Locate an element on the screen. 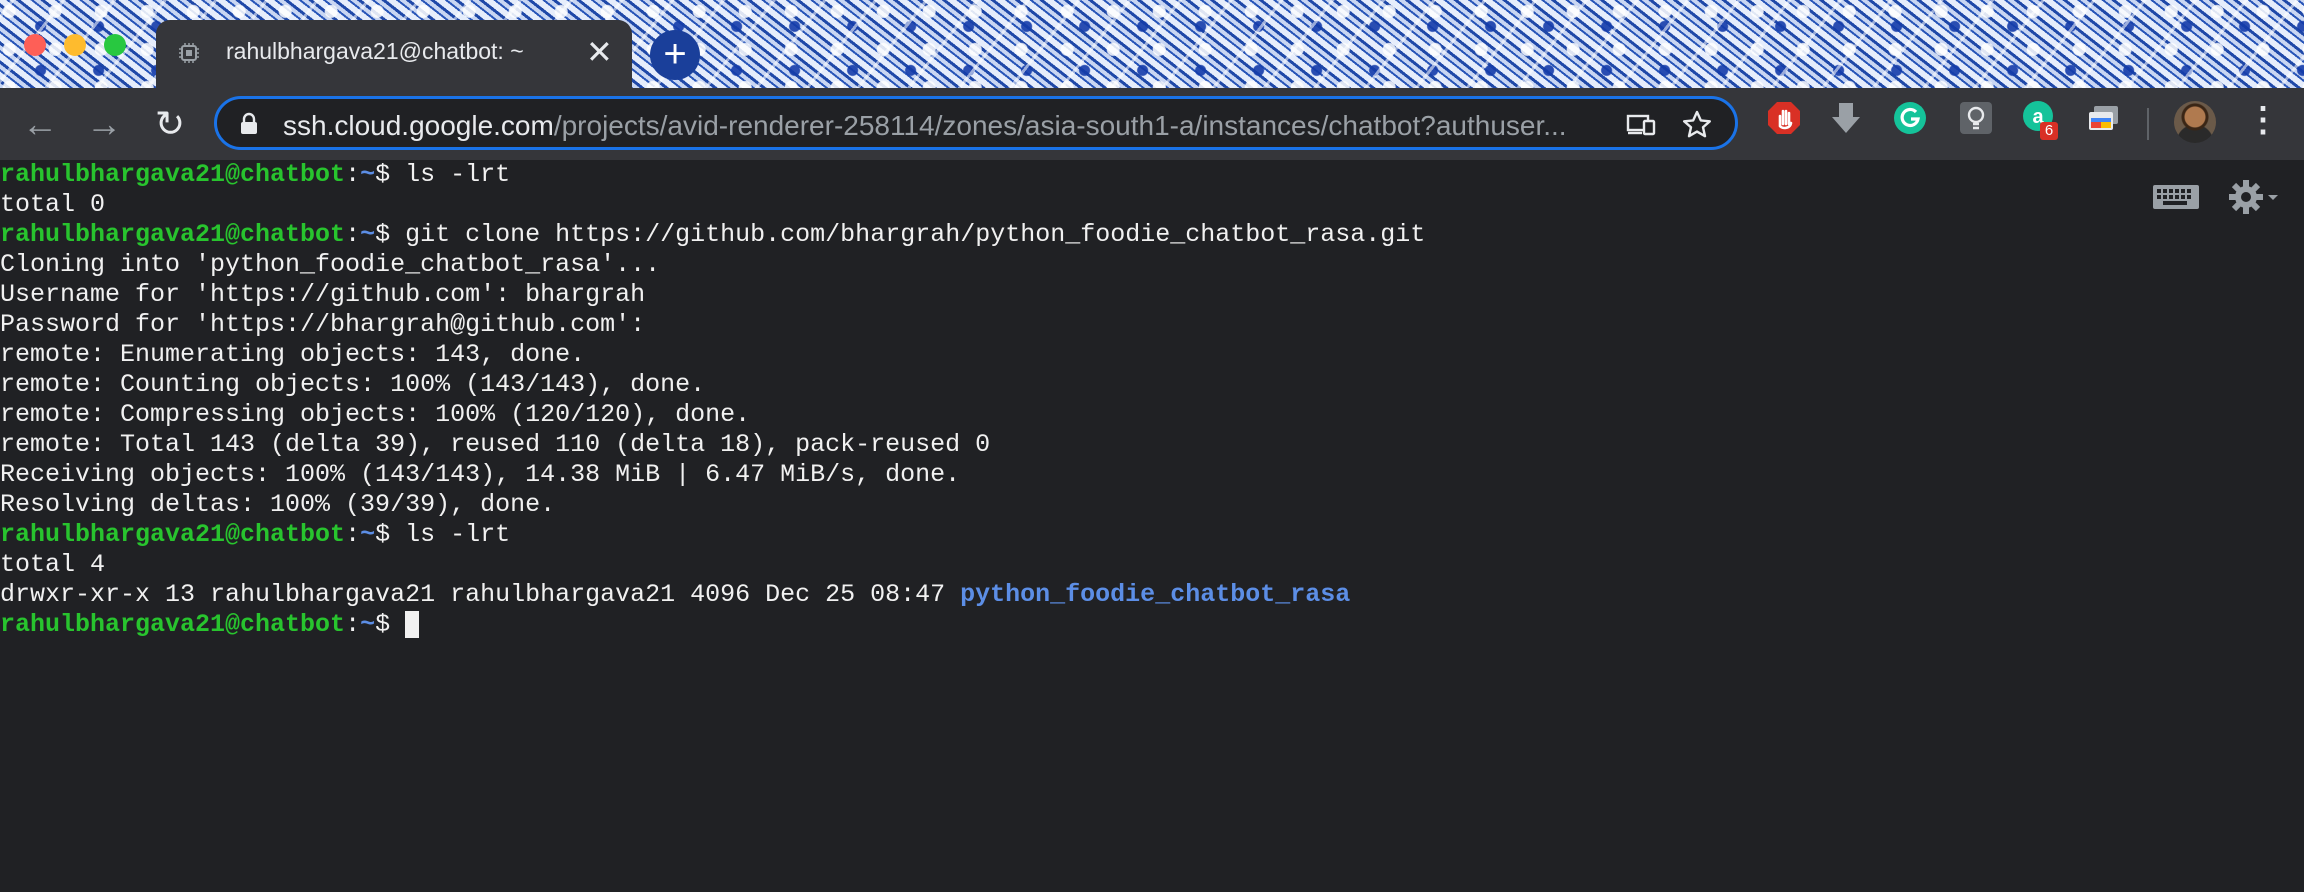 The image size is (2304, 892). notification-badge: 6 is located at coordinates (2049, 131).